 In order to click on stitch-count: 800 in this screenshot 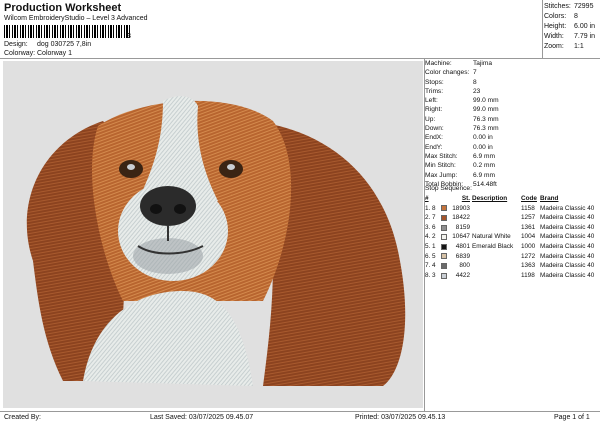, I will do `click(464, 266)`.